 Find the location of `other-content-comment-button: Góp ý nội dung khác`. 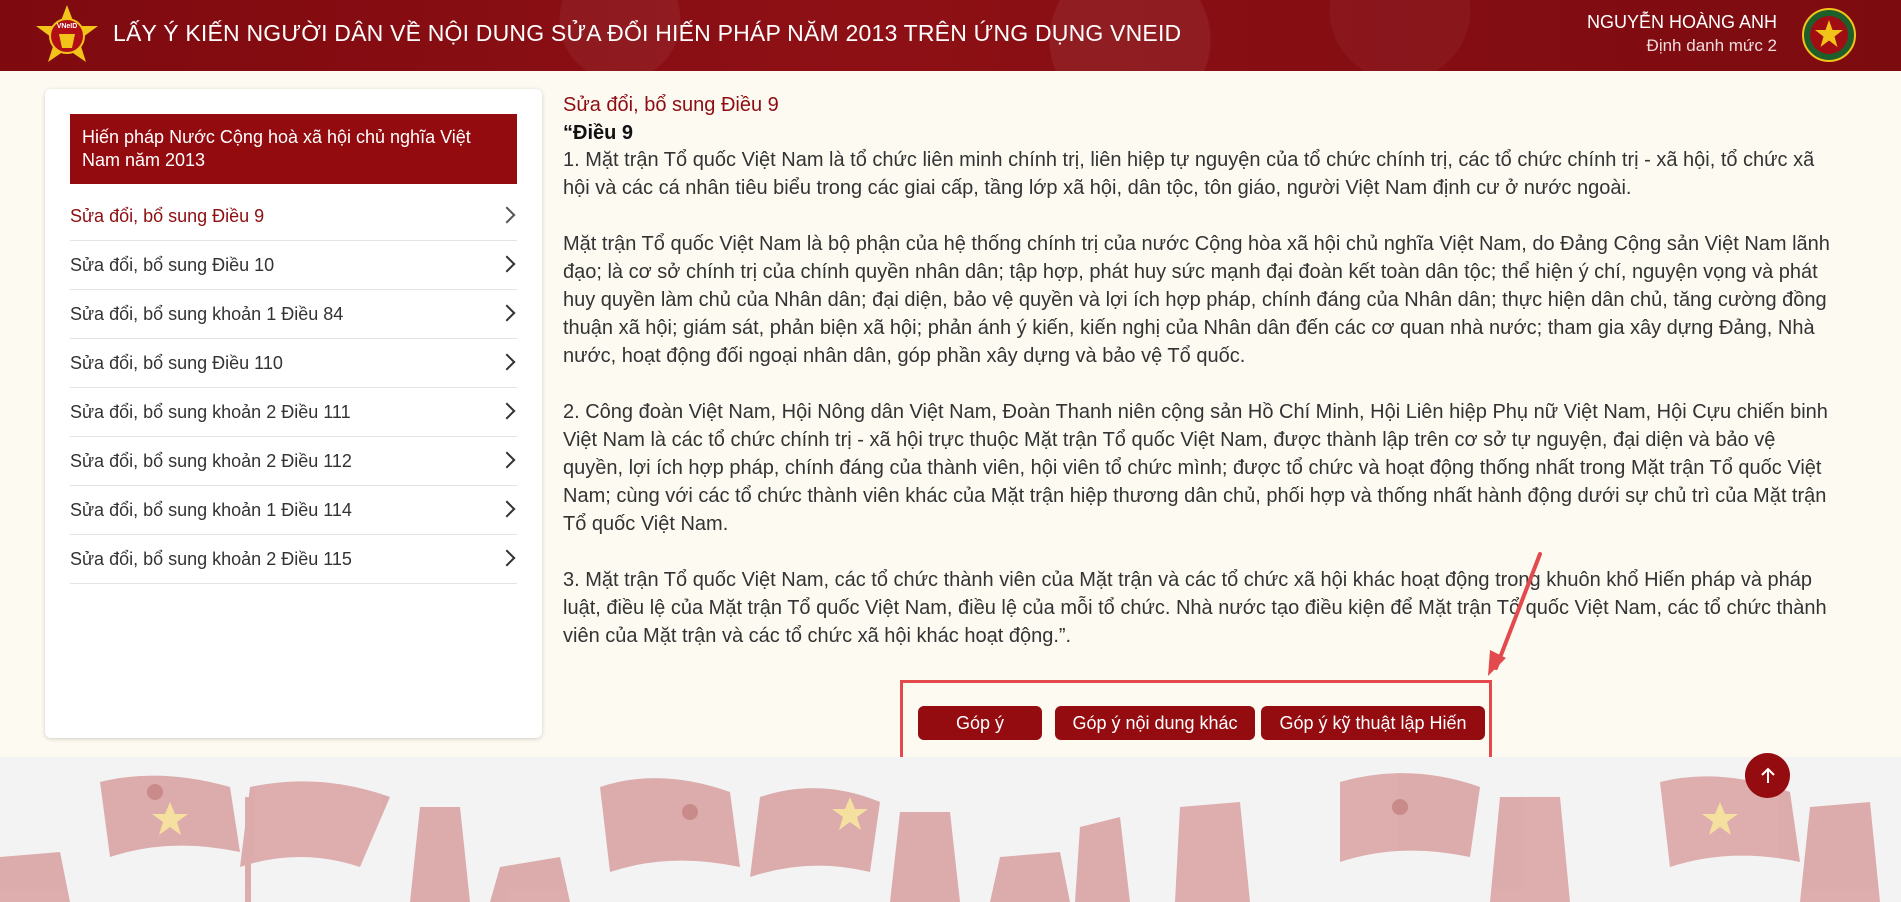

other-content-comment-button: Góp ý nội dung khác is located at coordinates (1155, 723).